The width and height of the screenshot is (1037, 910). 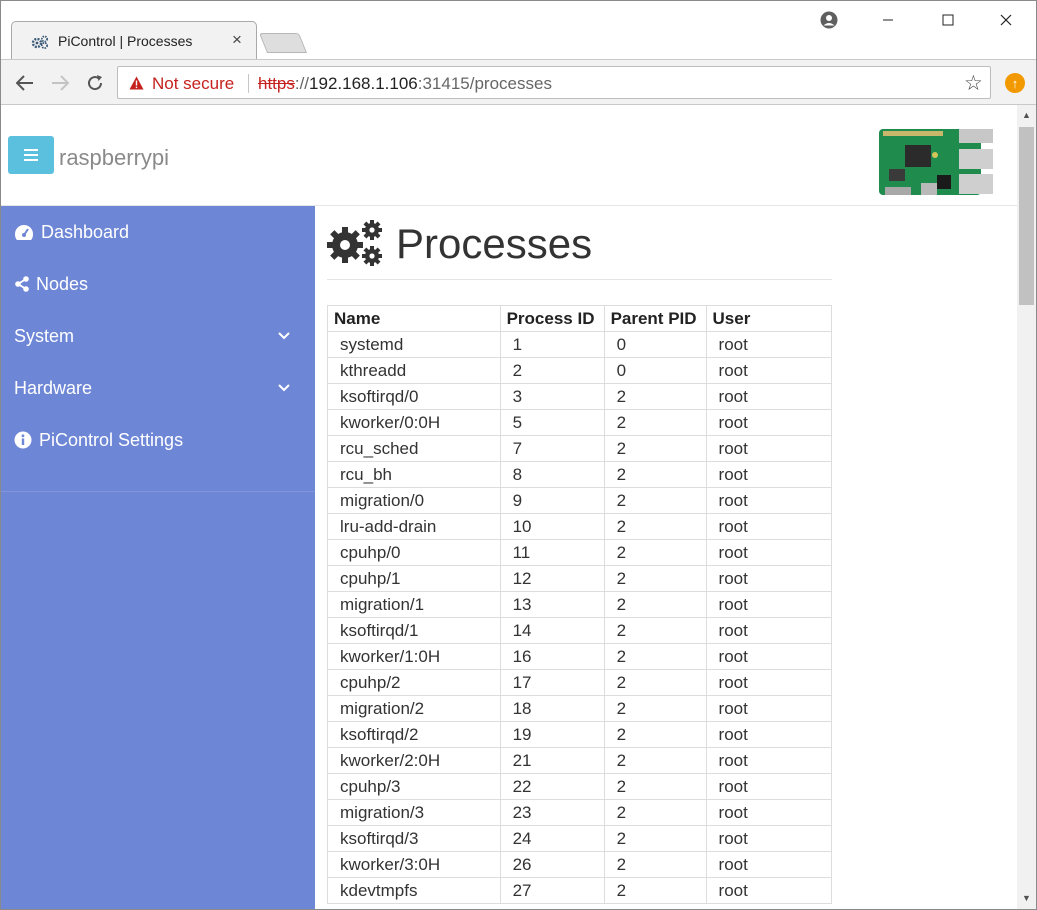 I want to click on raspberry-pi-board-image, so click(x=936, y=162).